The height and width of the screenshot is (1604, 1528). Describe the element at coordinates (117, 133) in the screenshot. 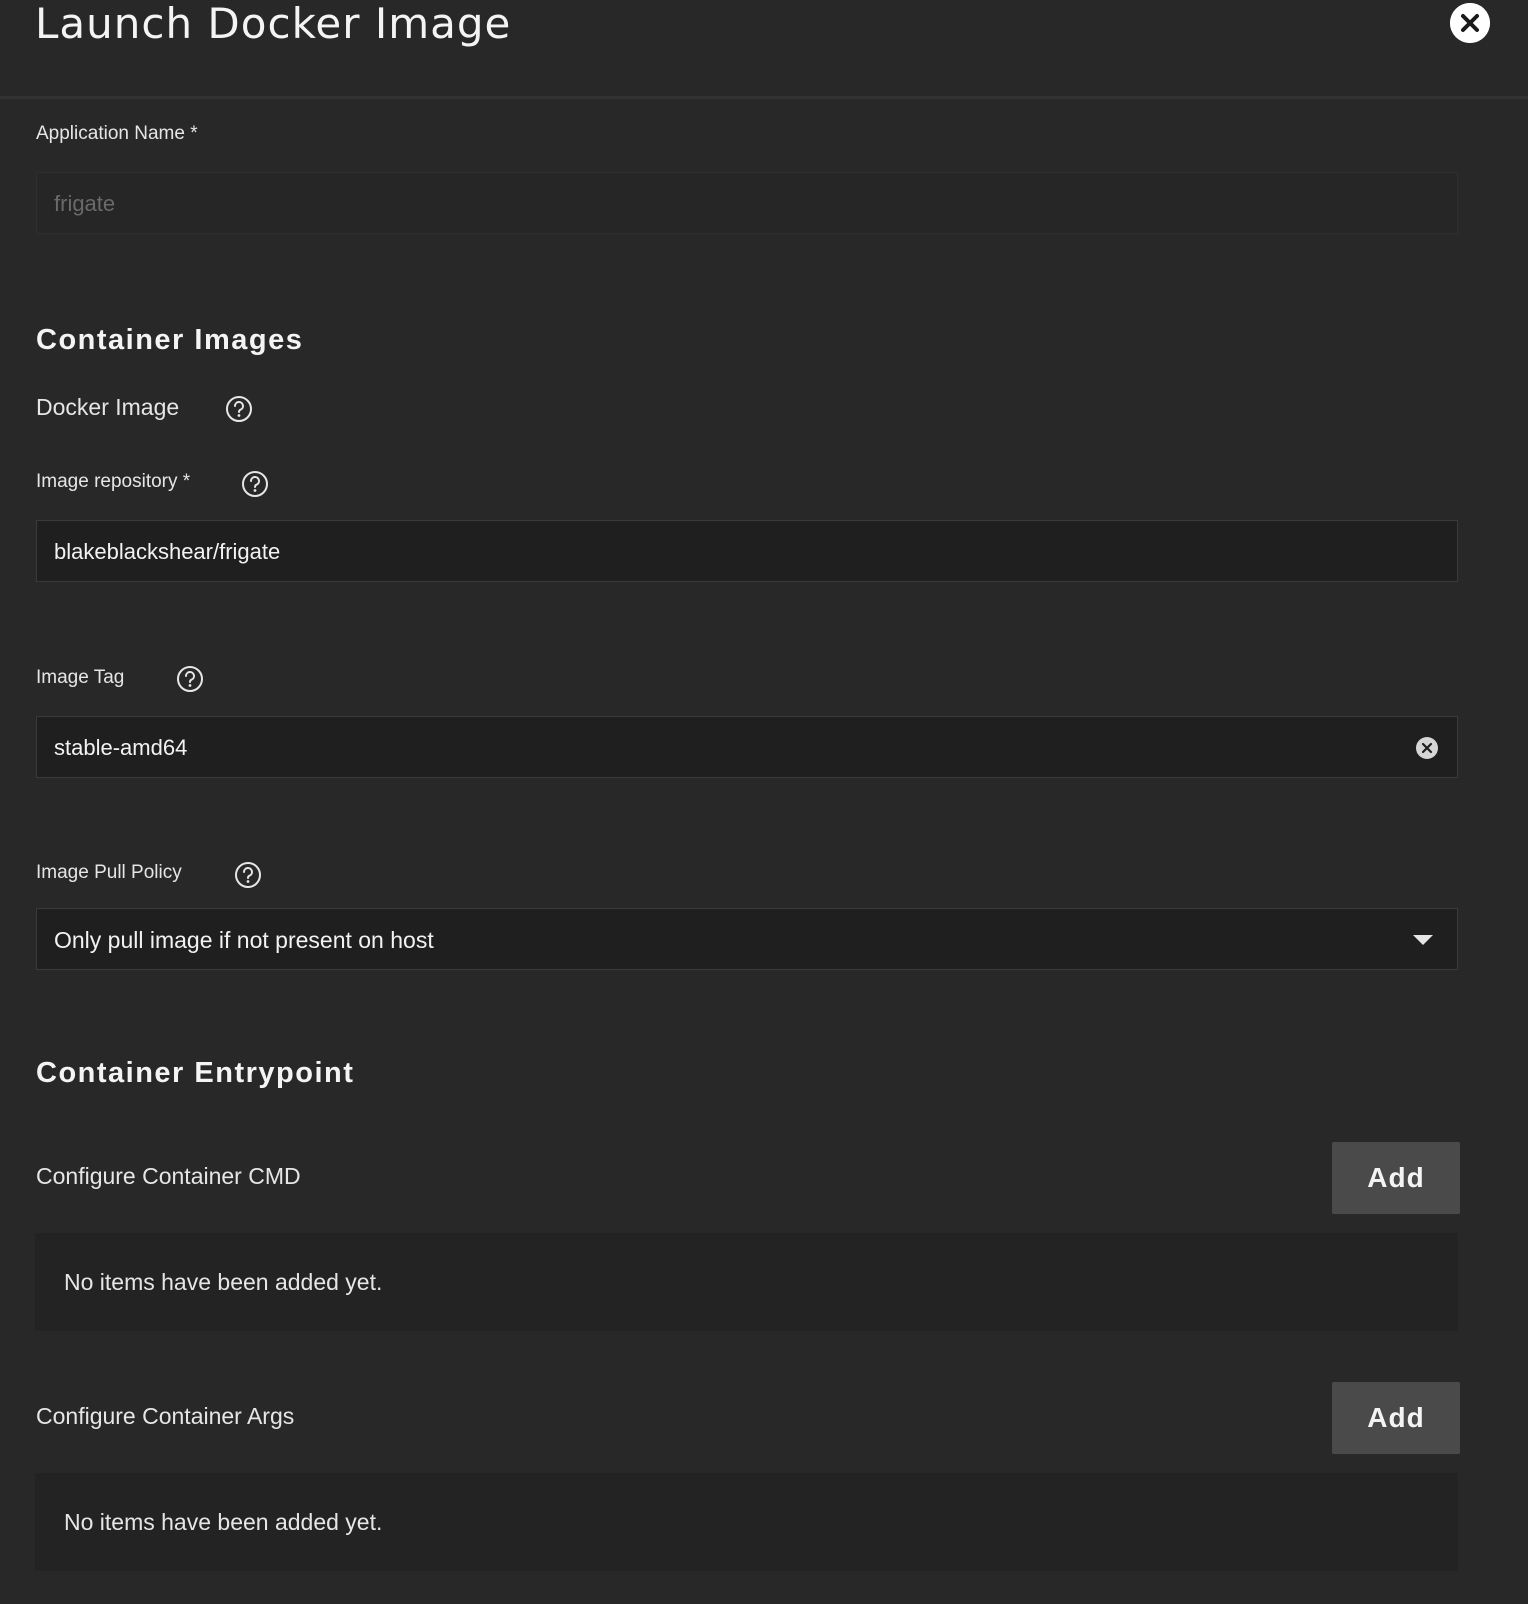

I see `application-name-label: Application Name *` at that location.